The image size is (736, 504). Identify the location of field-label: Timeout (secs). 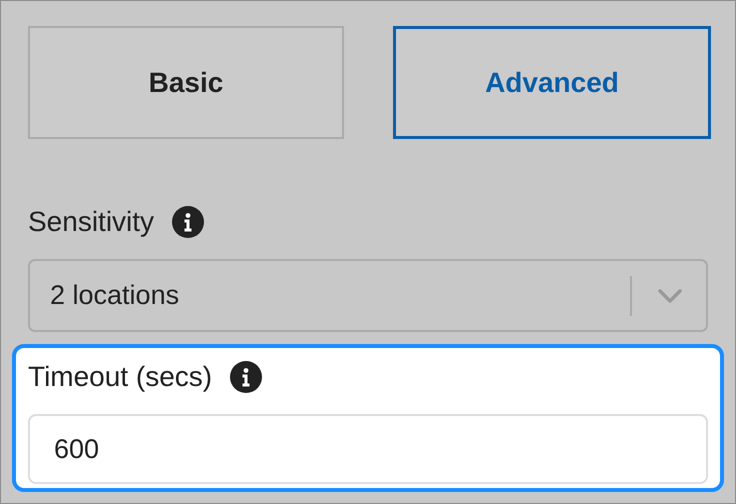
(120, 377).